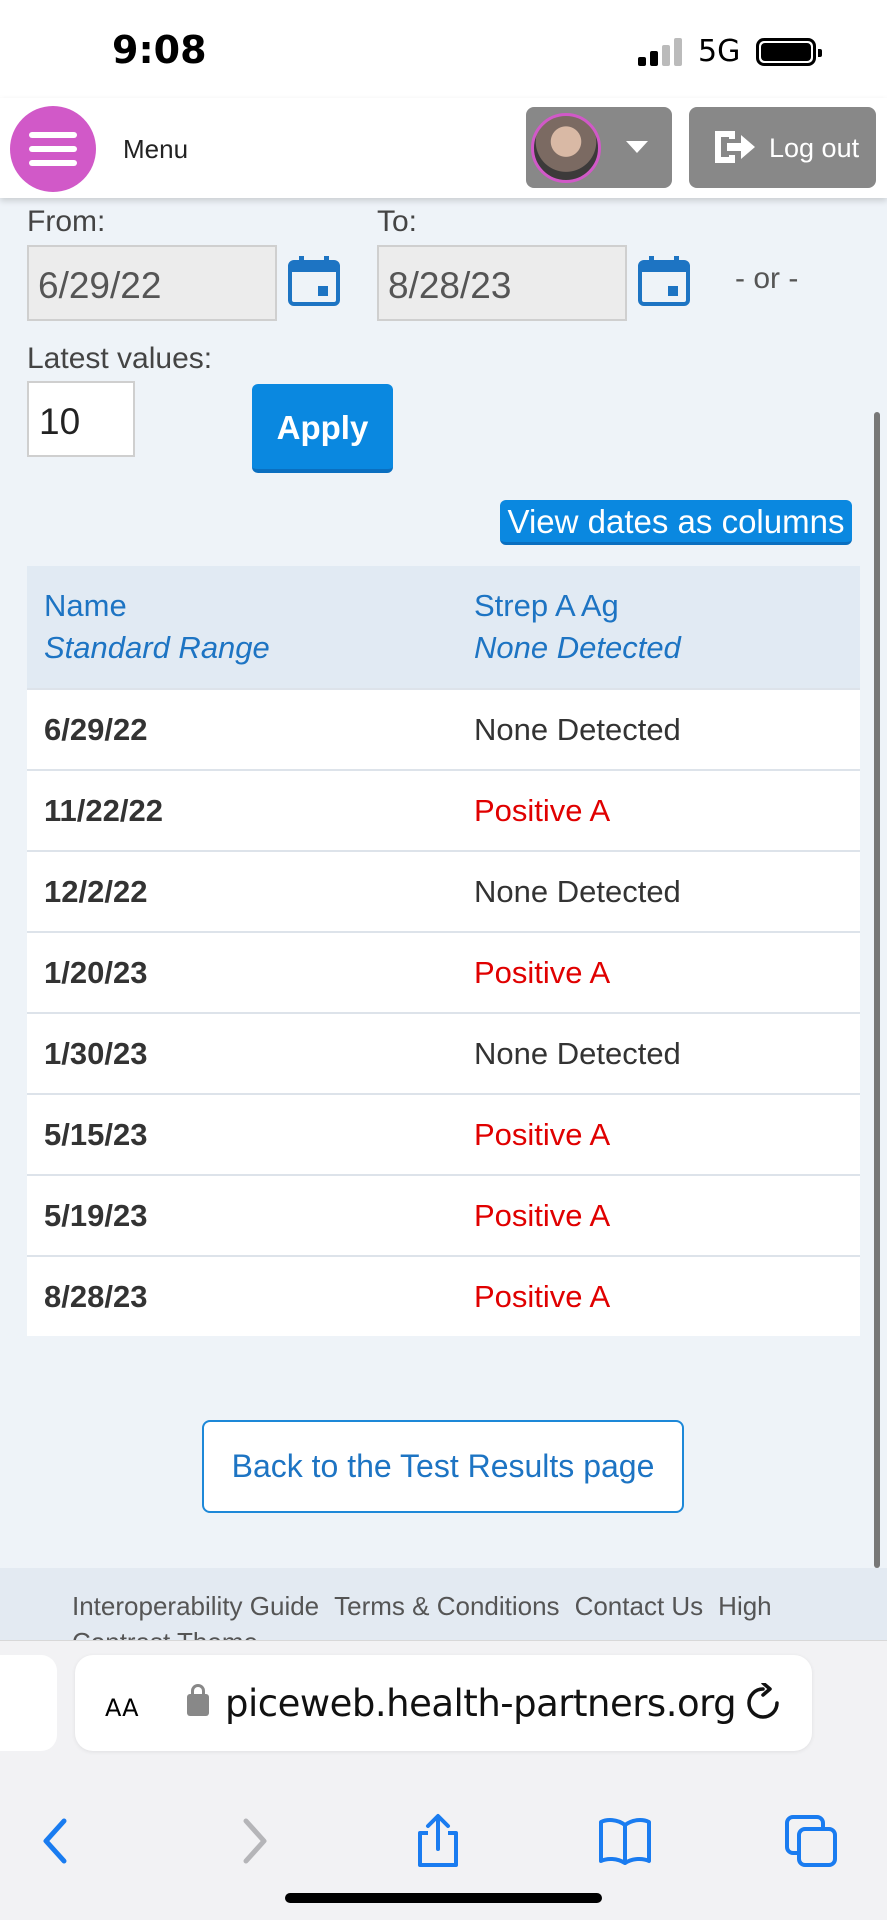 The height and width of the screenshot is (1920, 887). What do you see at coordinates (639, 1606) in the screenshot?
I see `footer-link-contact: Contact Us` at bounding box center [639, 1606].